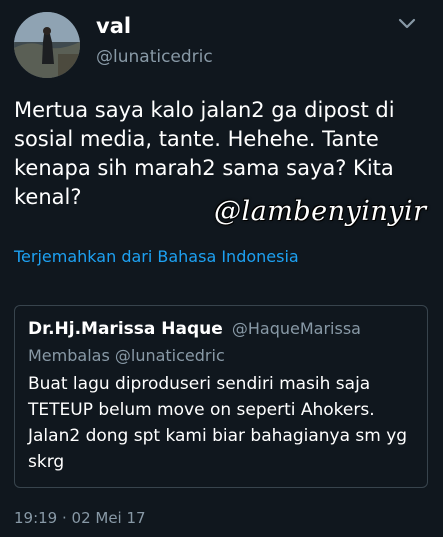 This screenshot has height=537, width=443. I want to click on quoted-display-name: Dr.Hj.Marissa Haque, so click(125, 329).